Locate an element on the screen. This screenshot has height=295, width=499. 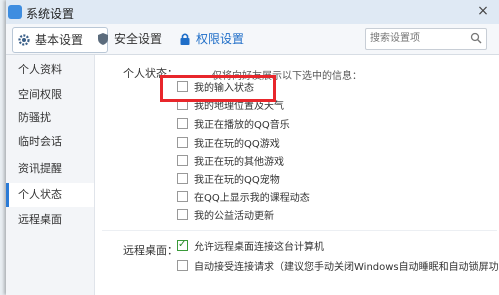
toolbar: 基本设置 安全设置 权限设置 is located at coordinates (252, 39).